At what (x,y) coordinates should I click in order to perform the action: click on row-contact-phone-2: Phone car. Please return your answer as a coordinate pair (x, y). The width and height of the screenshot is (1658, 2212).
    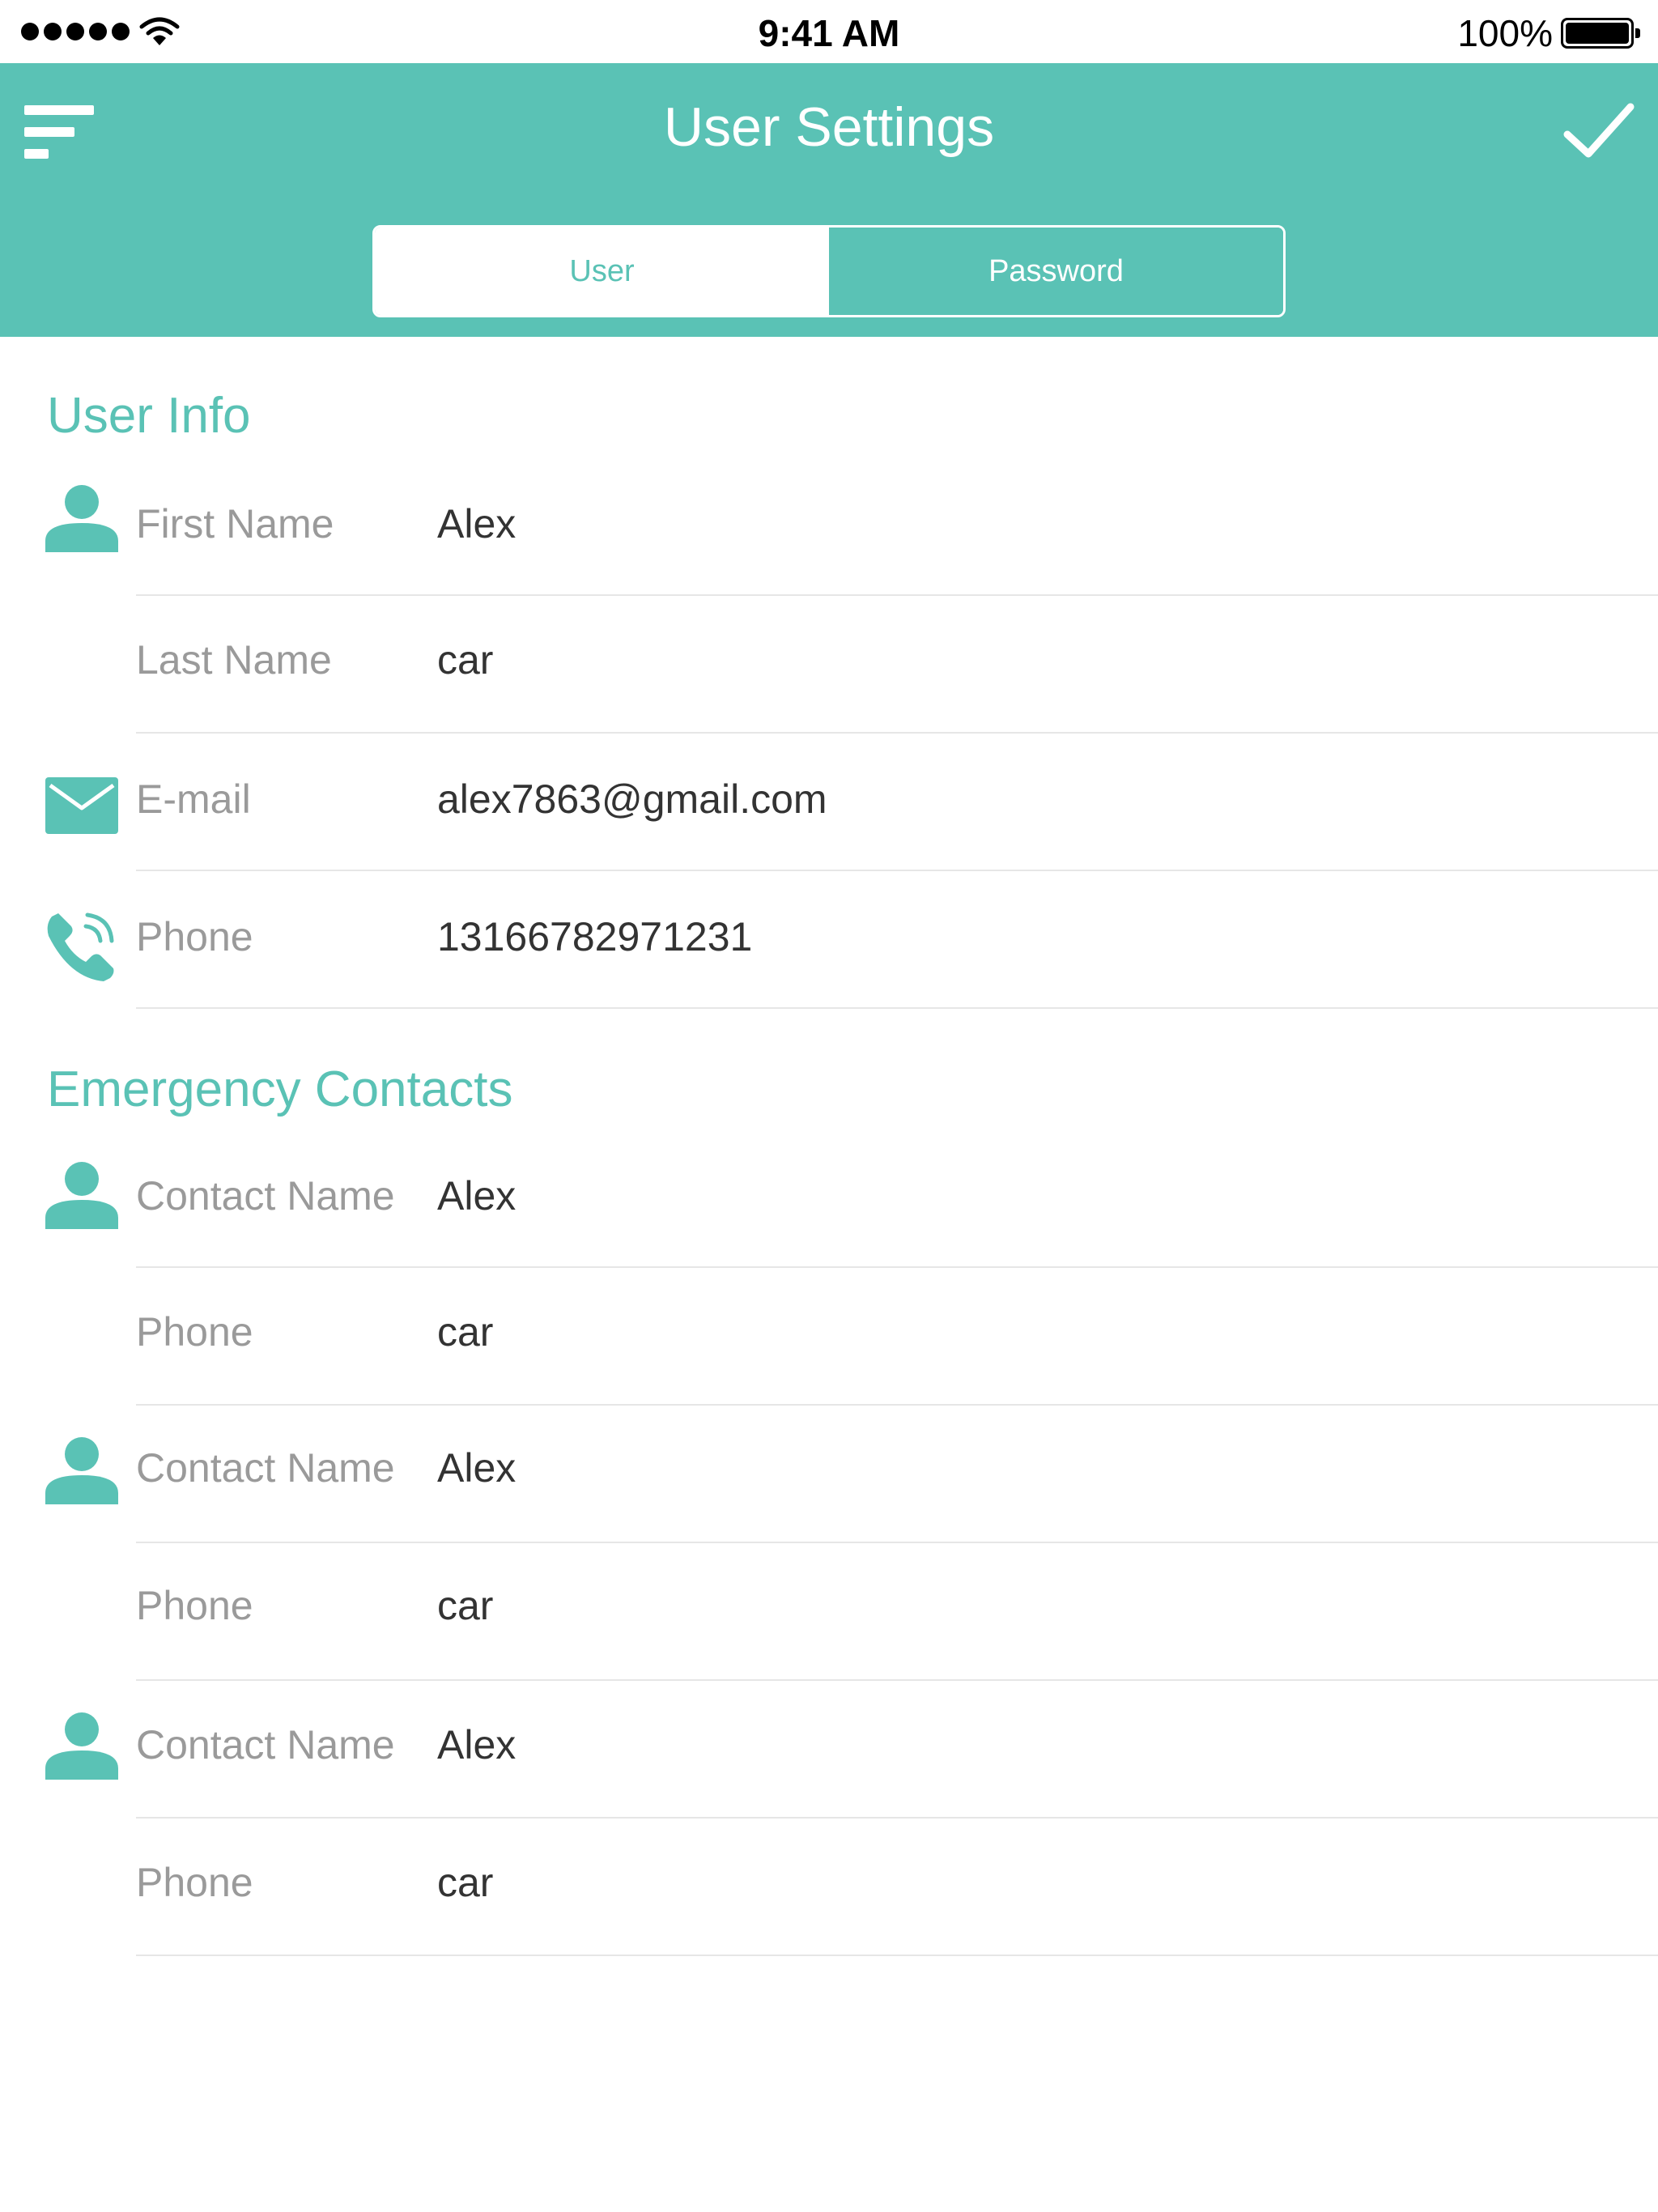
    Looking at the image, I should click on (829, 1612).